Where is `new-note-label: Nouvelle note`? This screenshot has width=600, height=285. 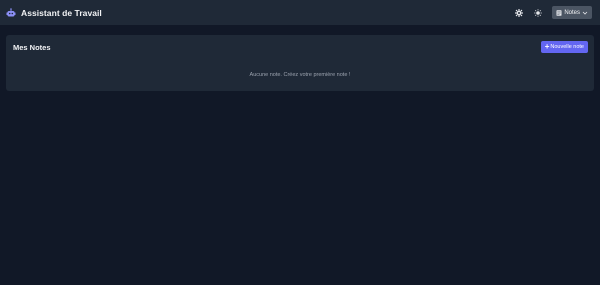
new-note-label: Nouvelle note is located at coordinates (567, 47).